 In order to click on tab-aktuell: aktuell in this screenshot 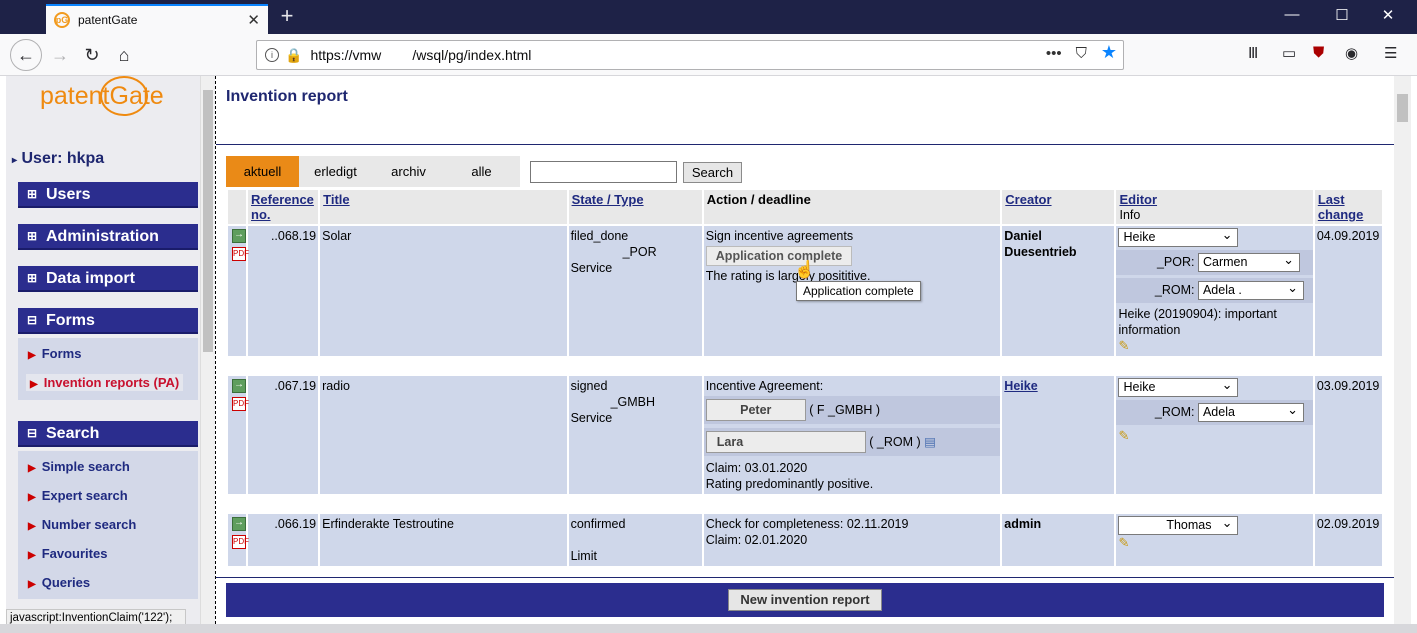, I will do `click(262, 171)`.